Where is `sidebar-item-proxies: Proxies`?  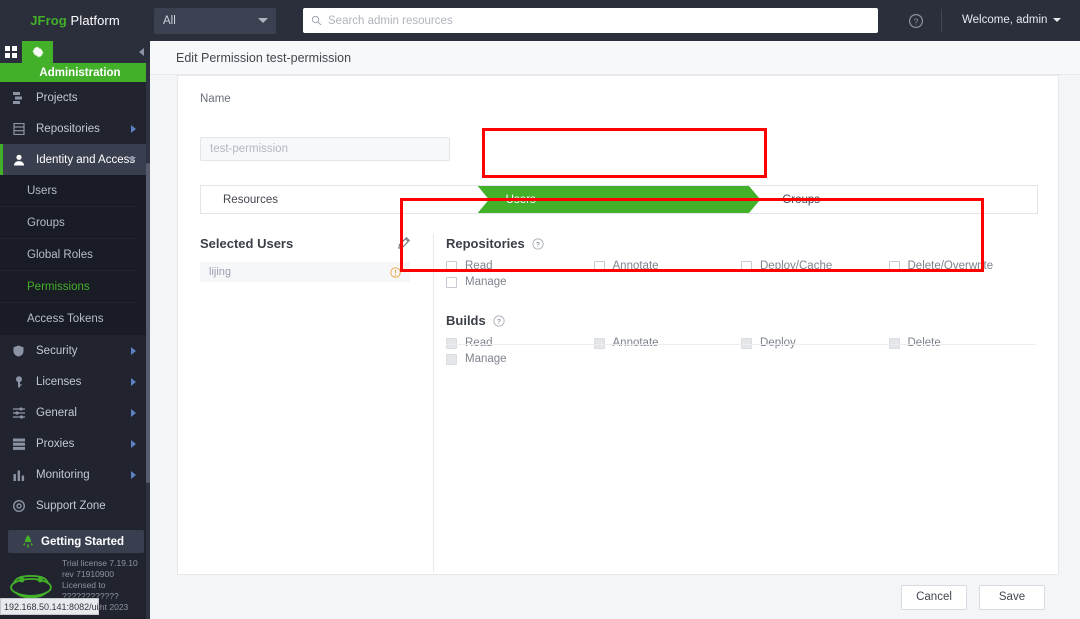 sidebar-item-proxies: Proxies is located at coordinates (75, 443).